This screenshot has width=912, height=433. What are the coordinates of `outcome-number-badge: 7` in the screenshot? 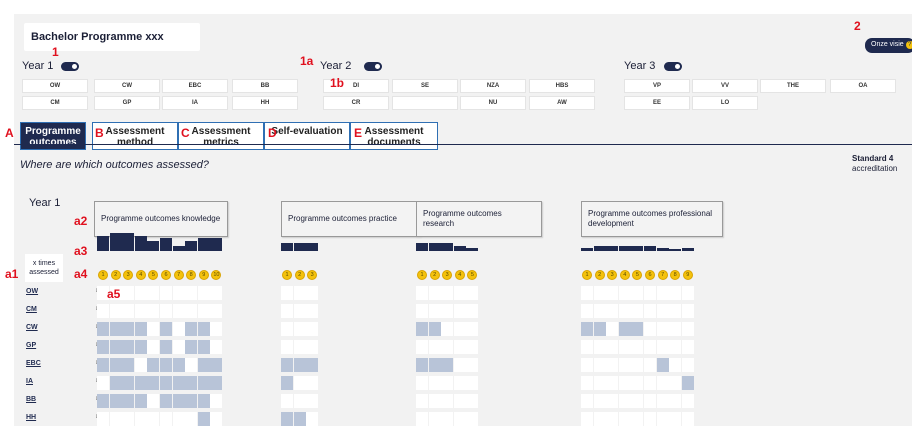 It's located at (178, 275).